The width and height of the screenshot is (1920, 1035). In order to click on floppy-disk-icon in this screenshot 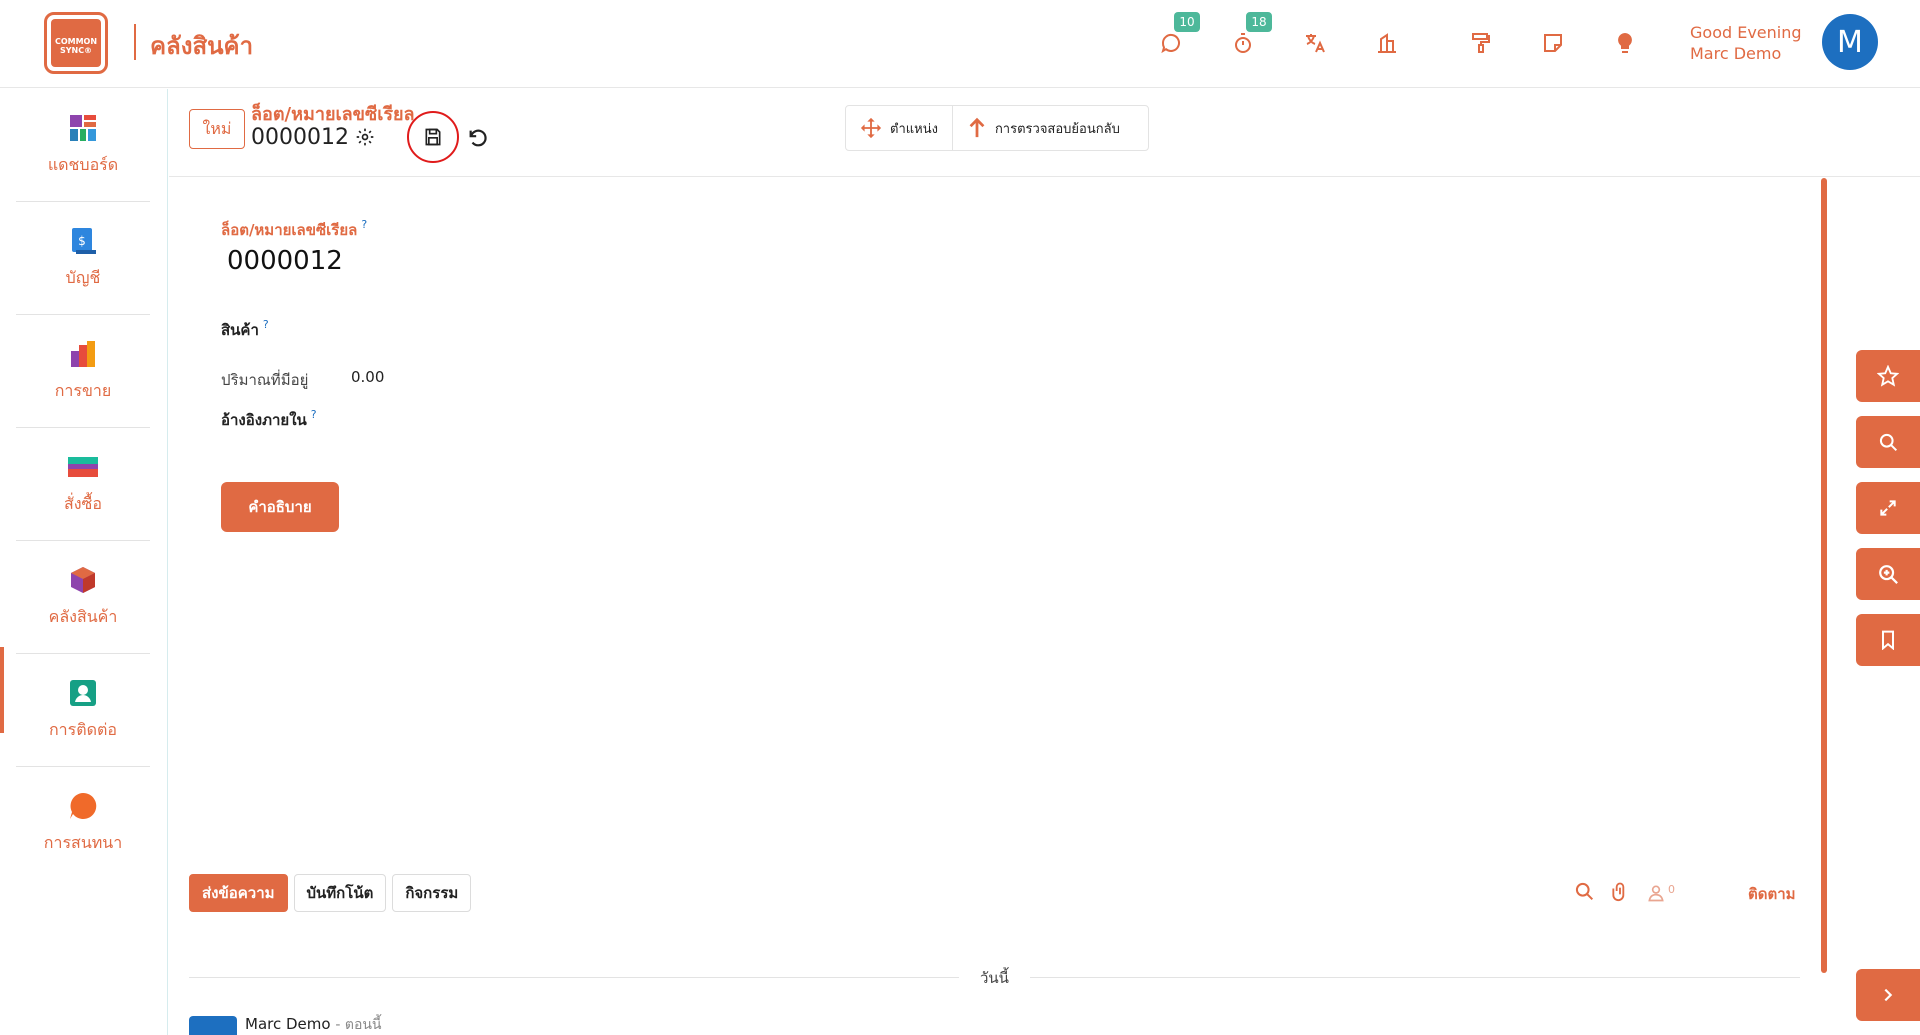, I will do `click(433, 137)`.